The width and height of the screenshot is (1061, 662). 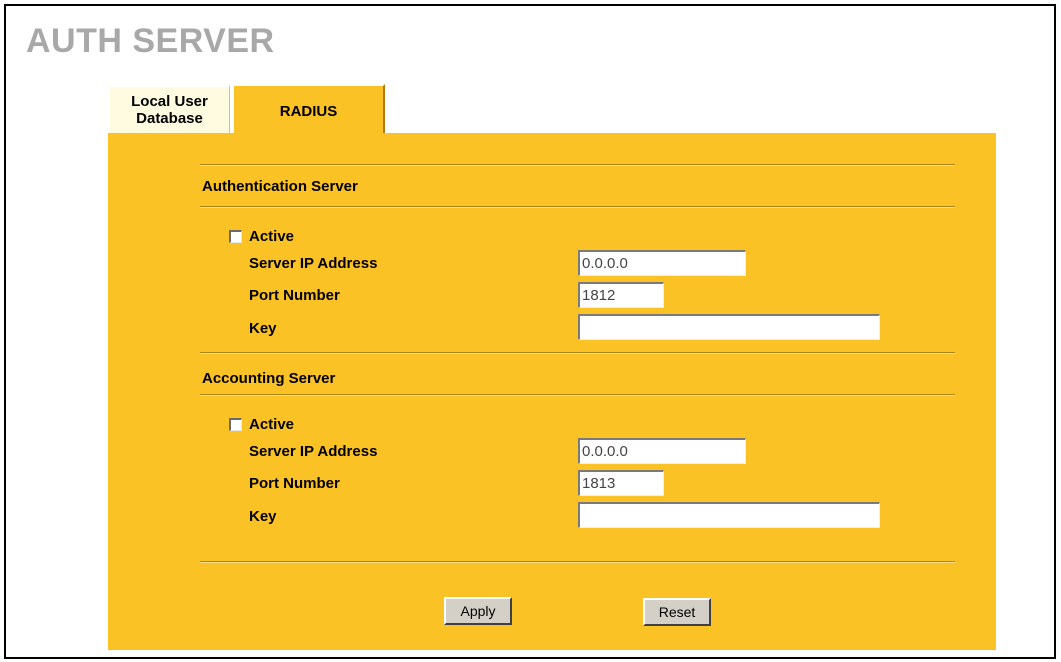 I want to click on auth-ip-label: Server IP Address, so click(x=313, y=263).